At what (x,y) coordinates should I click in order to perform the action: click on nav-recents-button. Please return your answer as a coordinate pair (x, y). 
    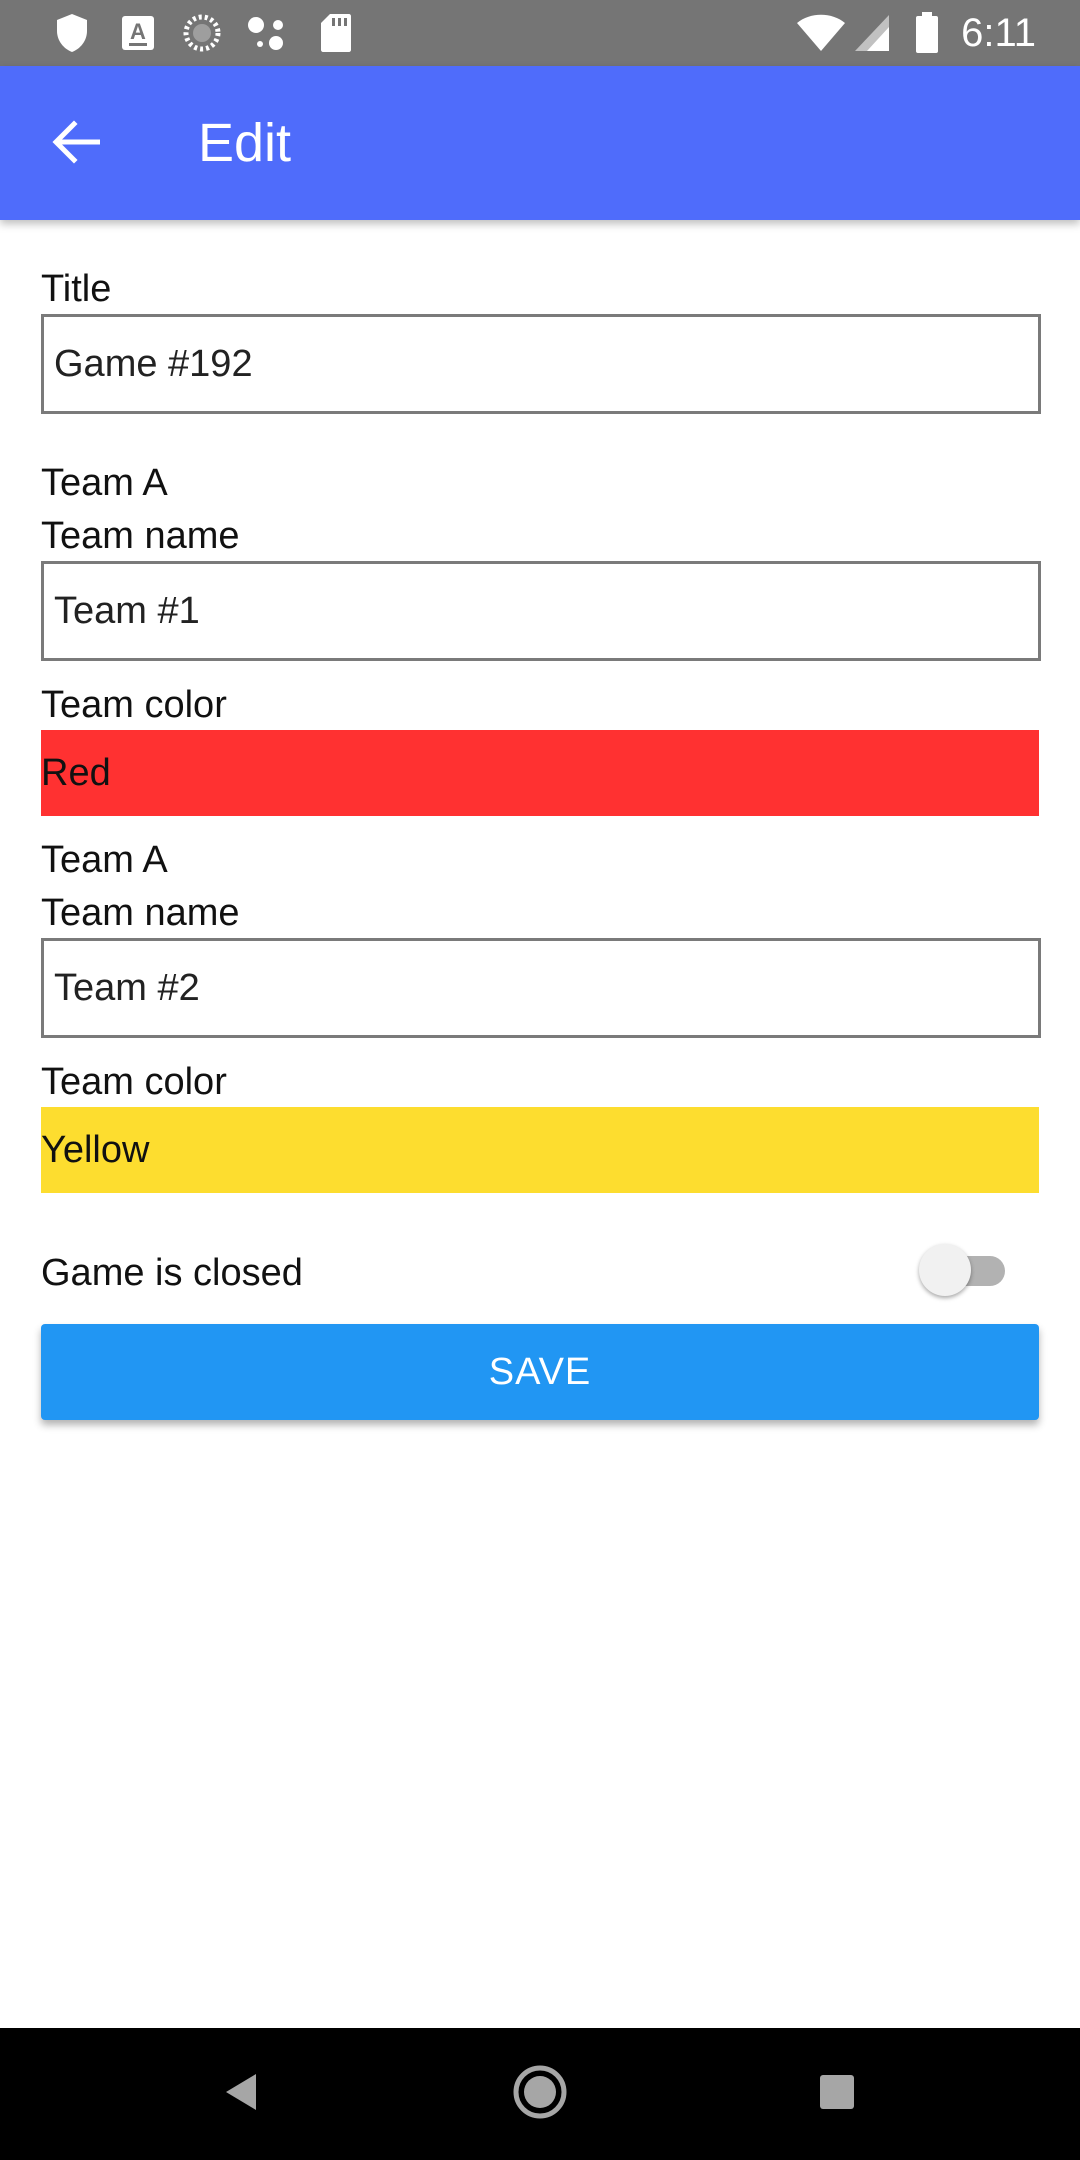
    Looking at the image, I should click on (837, 2094).